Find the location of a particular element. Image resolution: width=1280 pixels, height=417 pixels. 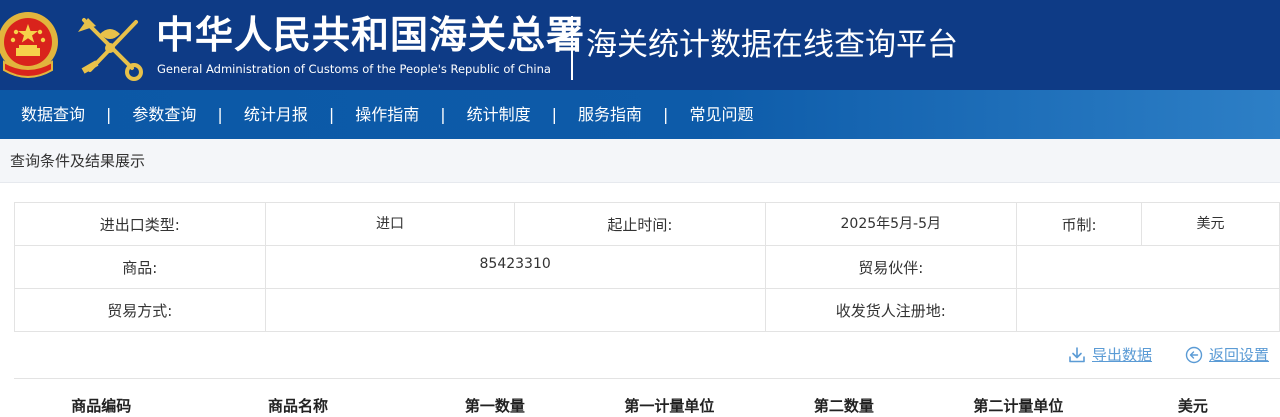

column-header-commodity-code: 商品编码 is located at coordinates (101, 397).